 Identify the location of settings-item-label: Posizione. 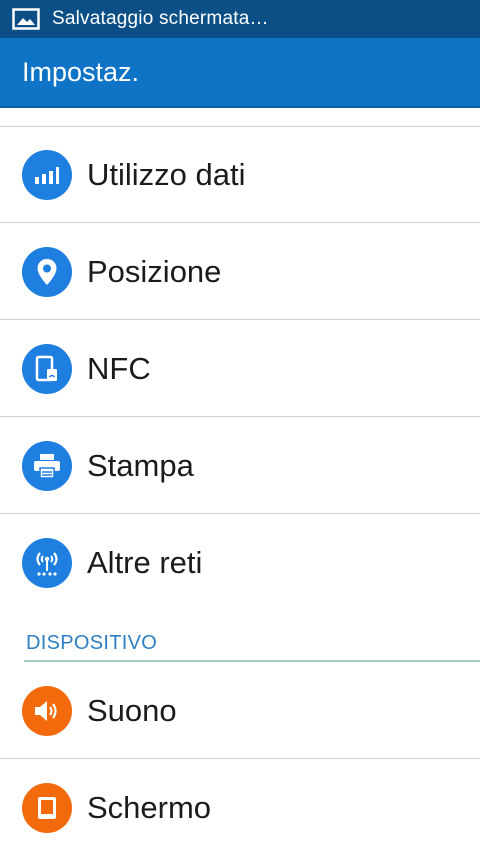
(154, 271).